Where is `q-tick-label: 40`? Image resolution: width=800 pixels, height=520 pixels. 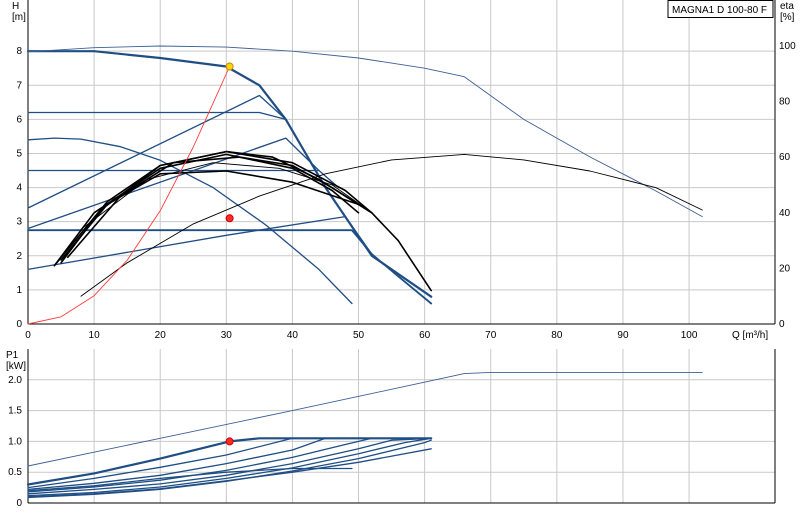 q-tick-label: 40 is located at coordinates (293, 335).